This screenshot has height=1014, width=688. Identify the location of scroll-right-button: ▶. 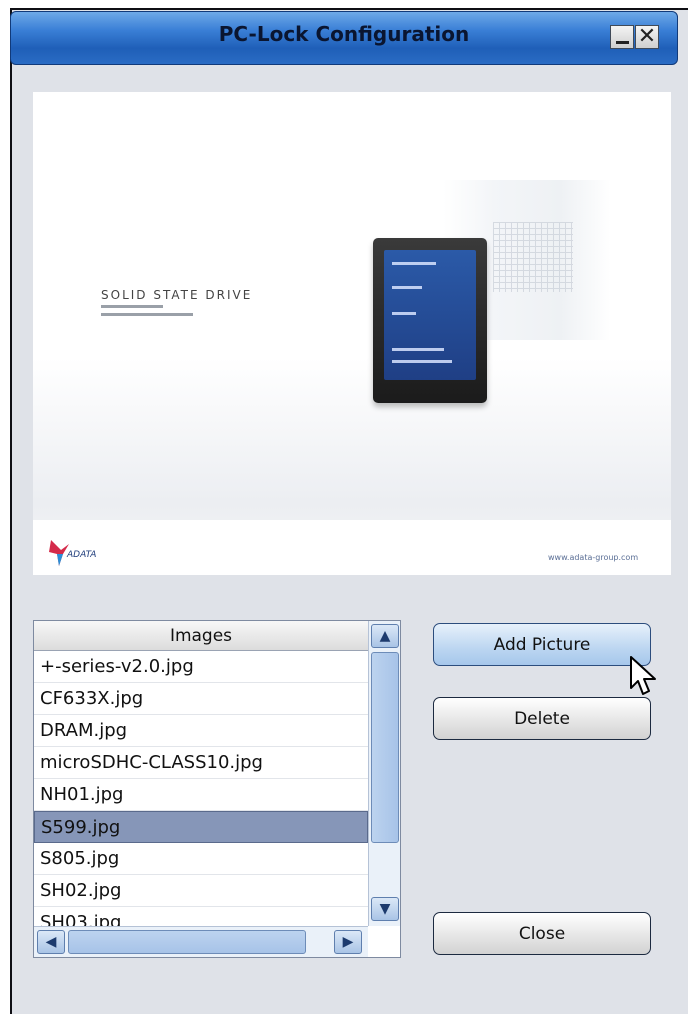
(348, 942).